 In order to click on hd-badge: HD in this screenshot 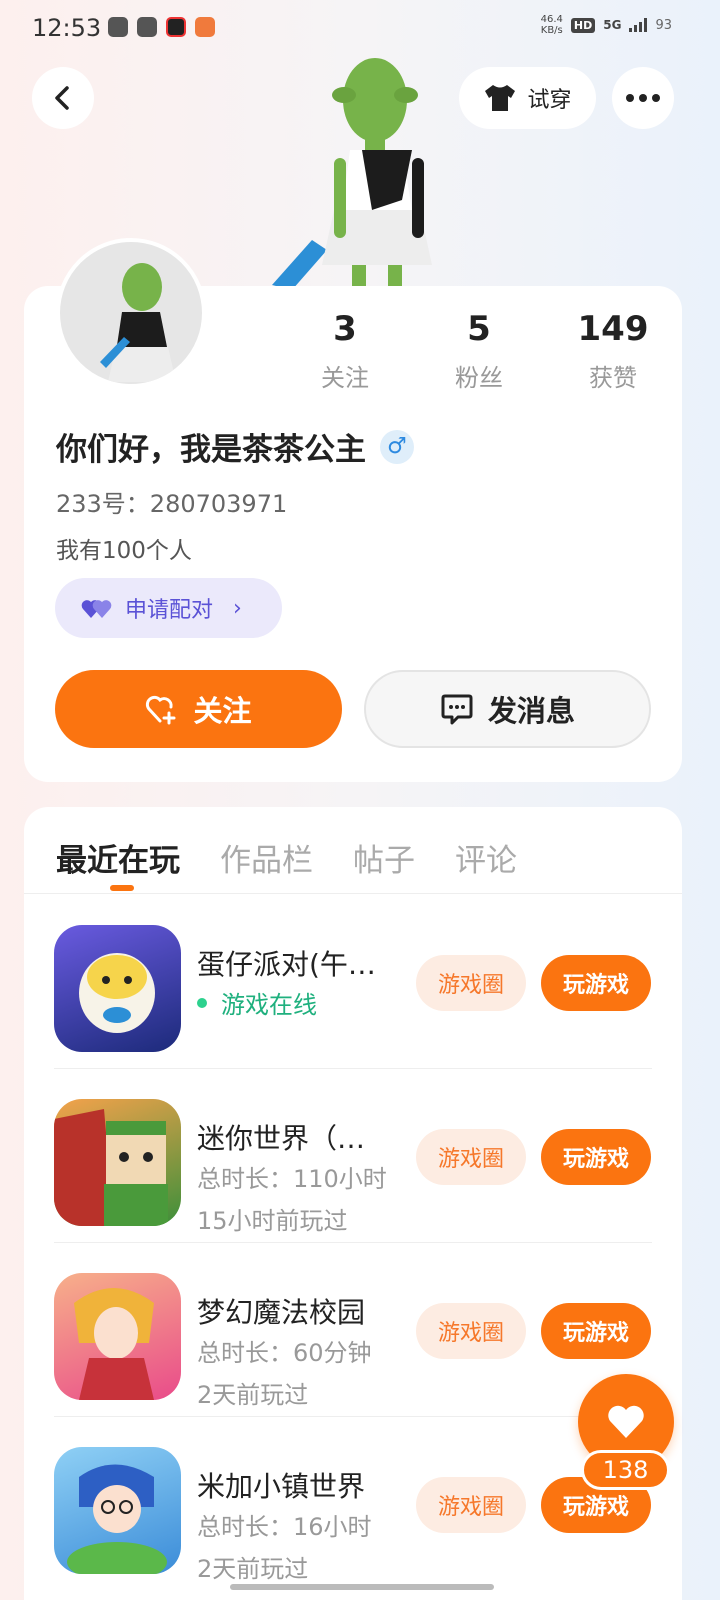, I will do `click(583, 25)`.